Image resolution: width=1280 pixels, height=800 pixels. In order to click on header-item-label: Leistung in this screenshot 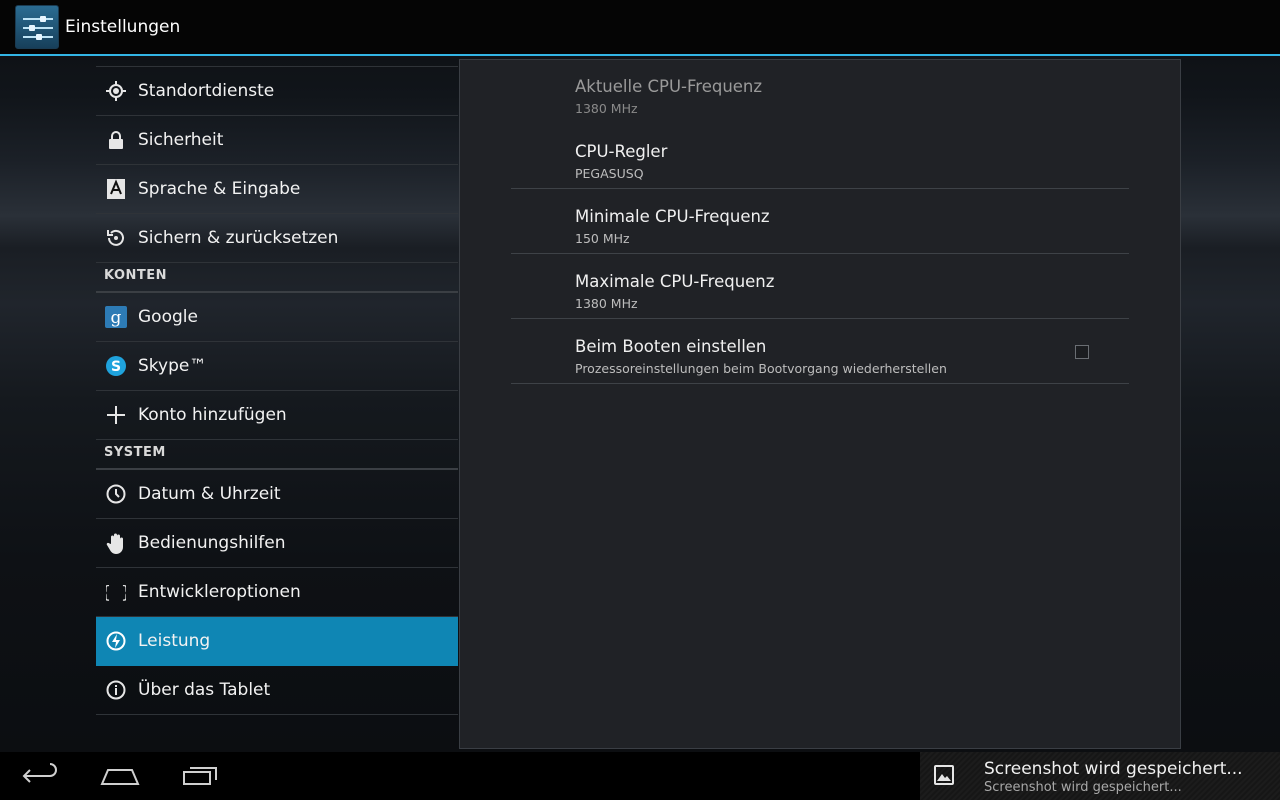, I will do `click(174, 641)`.